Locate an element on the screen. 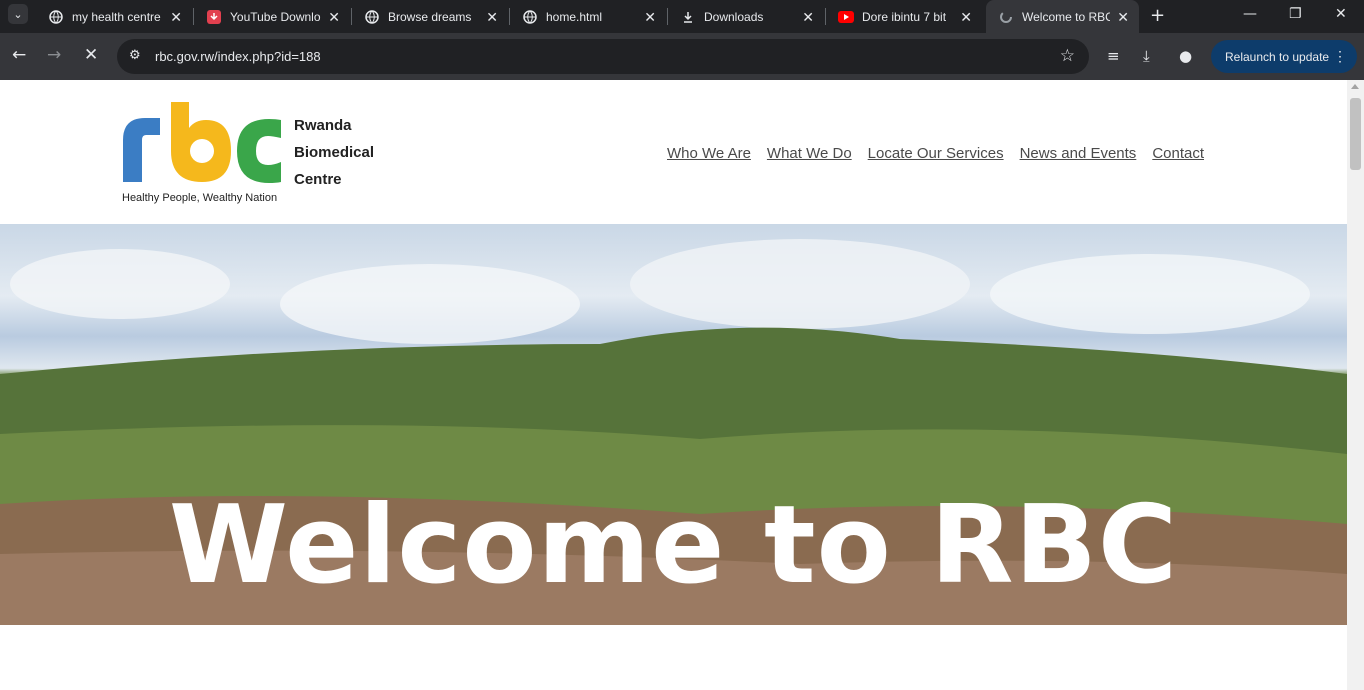  tab-title: Downloads is located at coordinates (734, 16).